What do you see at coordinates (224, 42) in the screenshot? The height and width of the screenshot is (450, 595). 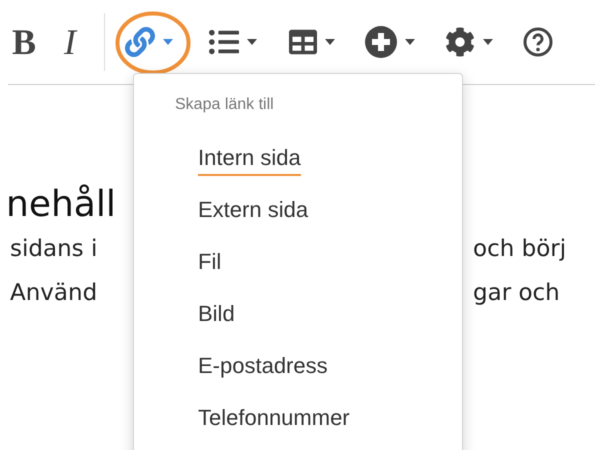 I see `list-icon` at bounding box center [224, 42].